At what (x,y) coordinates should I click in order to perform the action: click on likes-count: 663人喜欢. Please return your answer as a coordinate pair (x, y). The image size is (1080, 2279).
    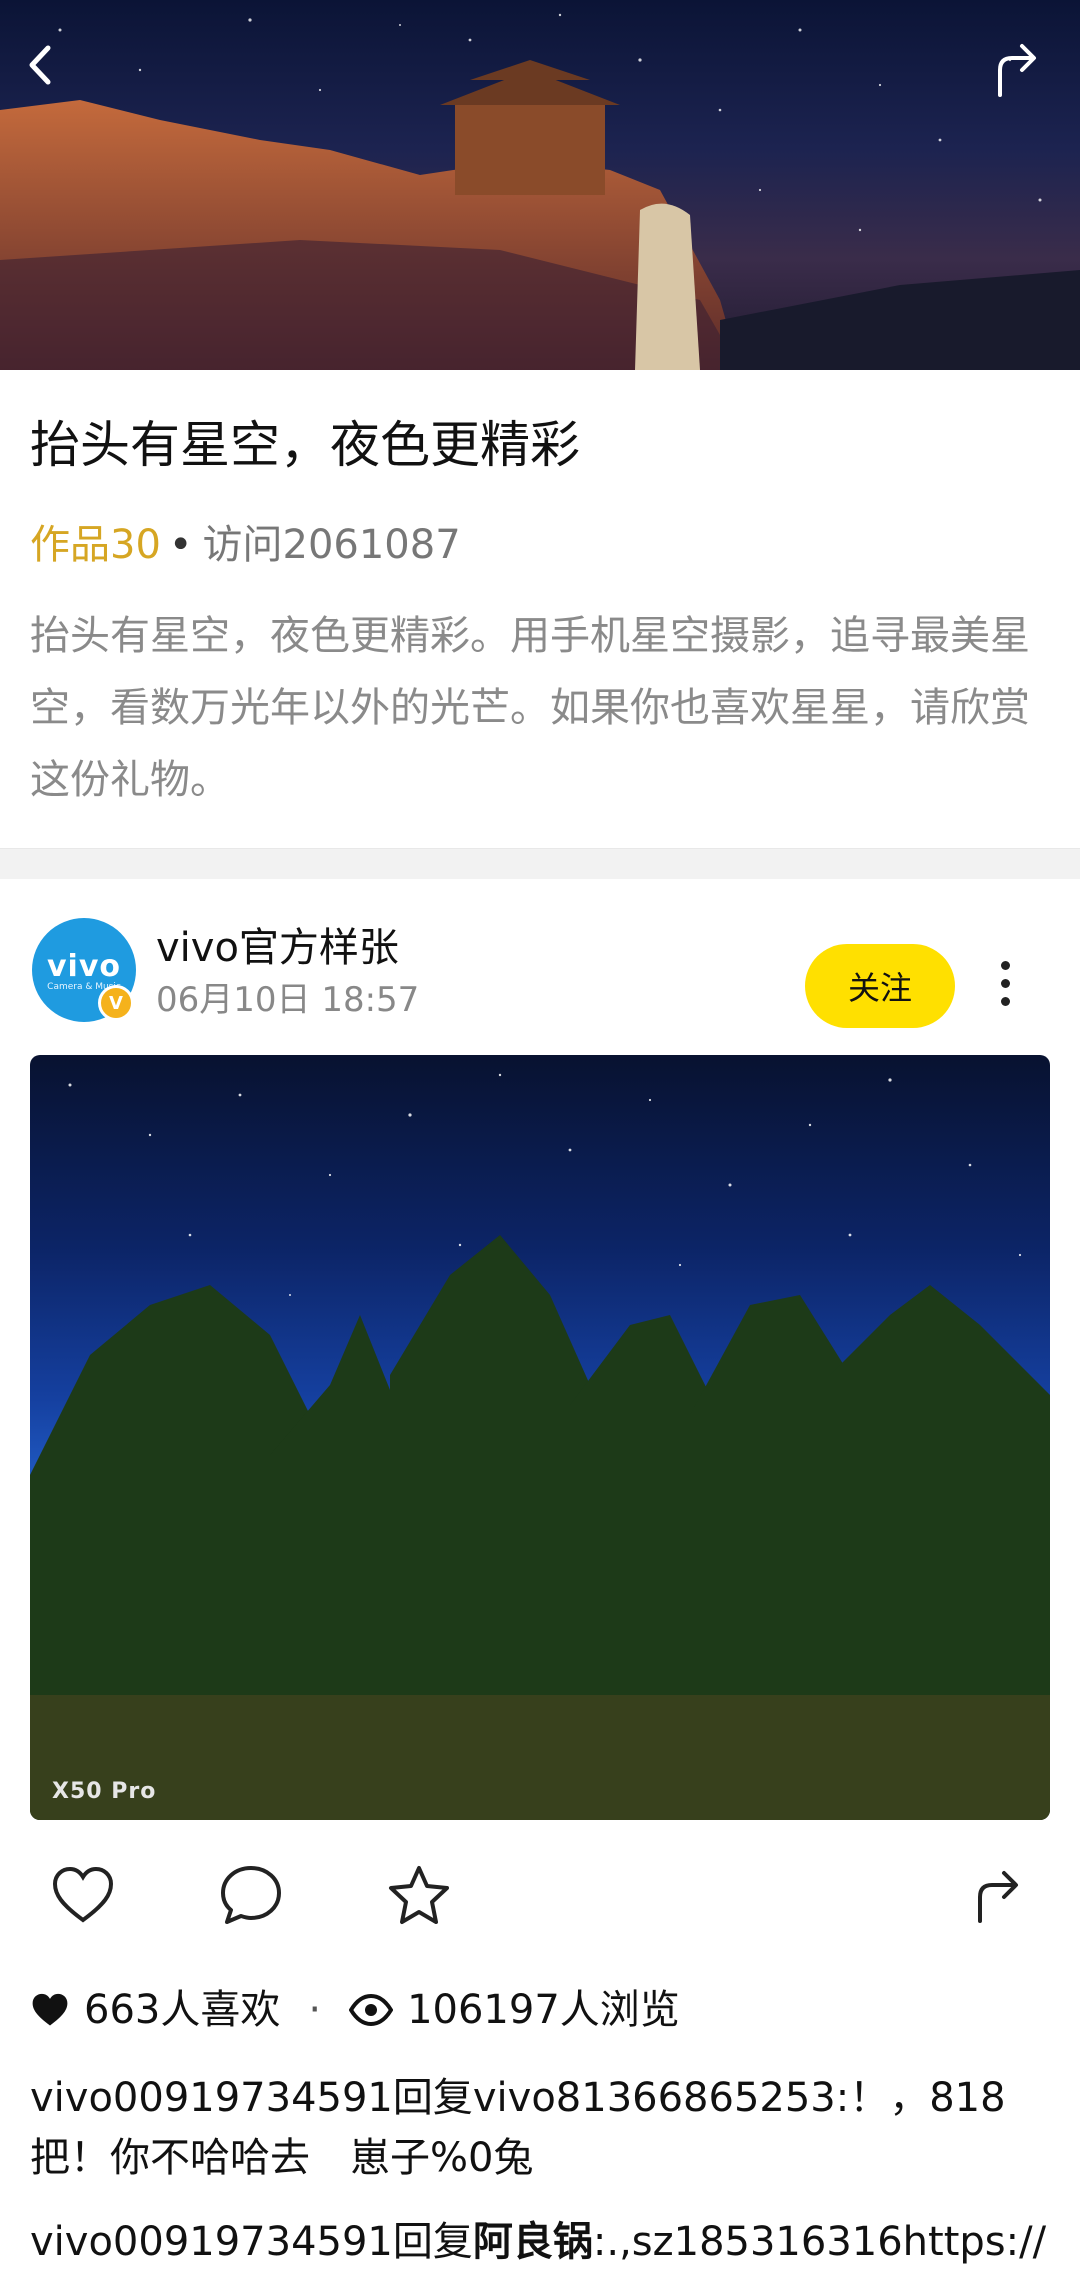
    Looking at the image, I should click on (182, 2010).